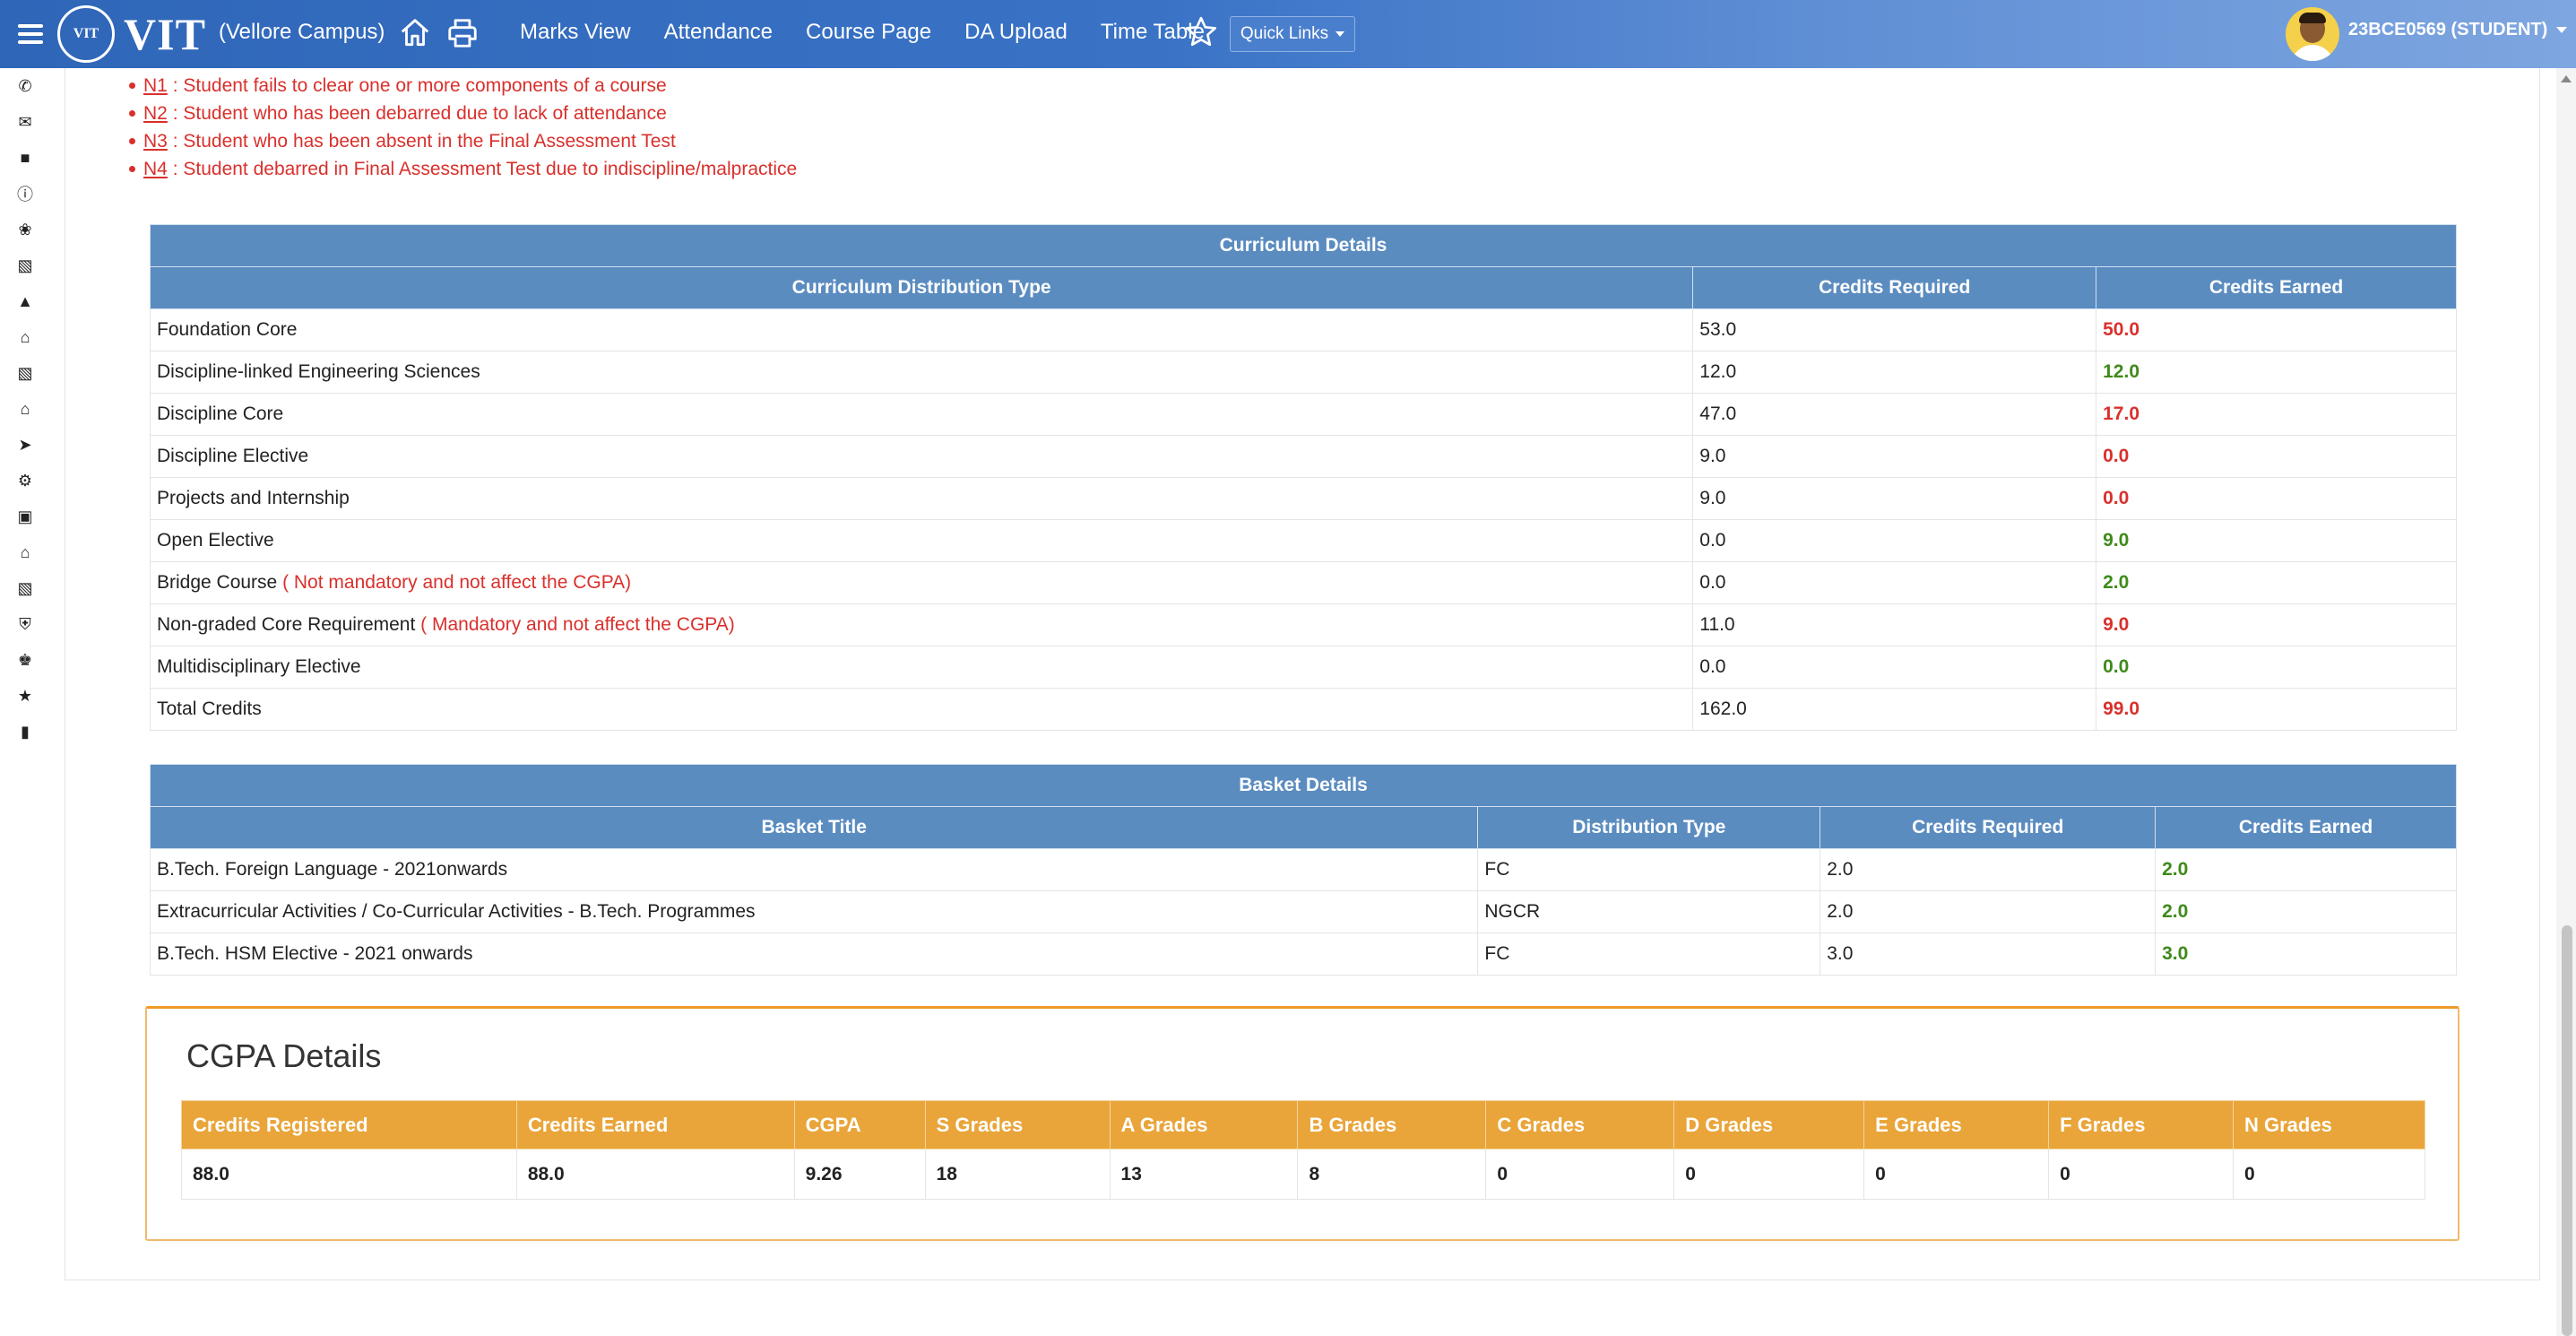 This screenshot has height=1336, width=2576. Describe the element at coordinates (155, 169) in the screenshot. I see `legend-code: N4` at that location.